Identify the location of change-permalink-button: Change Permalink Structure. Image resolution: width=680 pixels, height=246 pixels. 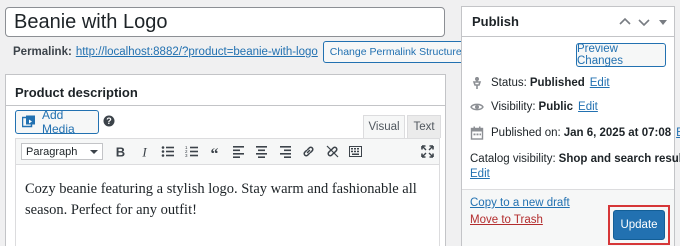
(395, 52).